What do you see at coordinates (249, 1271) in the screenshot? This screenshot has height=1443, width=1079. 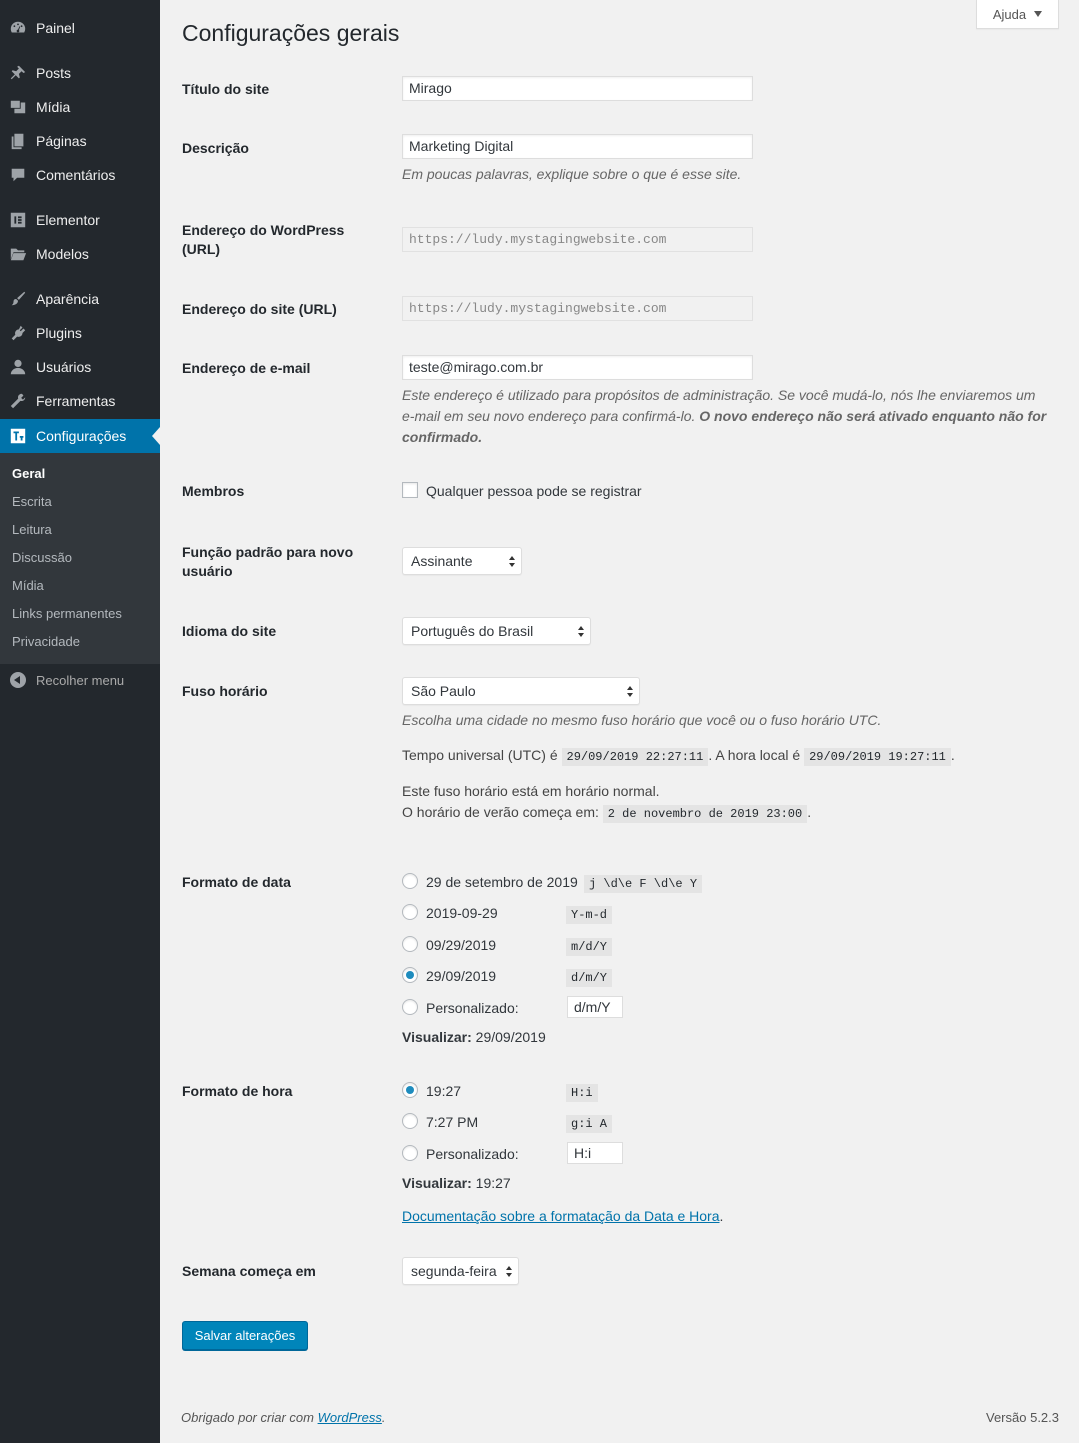 I see `week-start-label: Semana começa em` at bounding box center [249, 1271].